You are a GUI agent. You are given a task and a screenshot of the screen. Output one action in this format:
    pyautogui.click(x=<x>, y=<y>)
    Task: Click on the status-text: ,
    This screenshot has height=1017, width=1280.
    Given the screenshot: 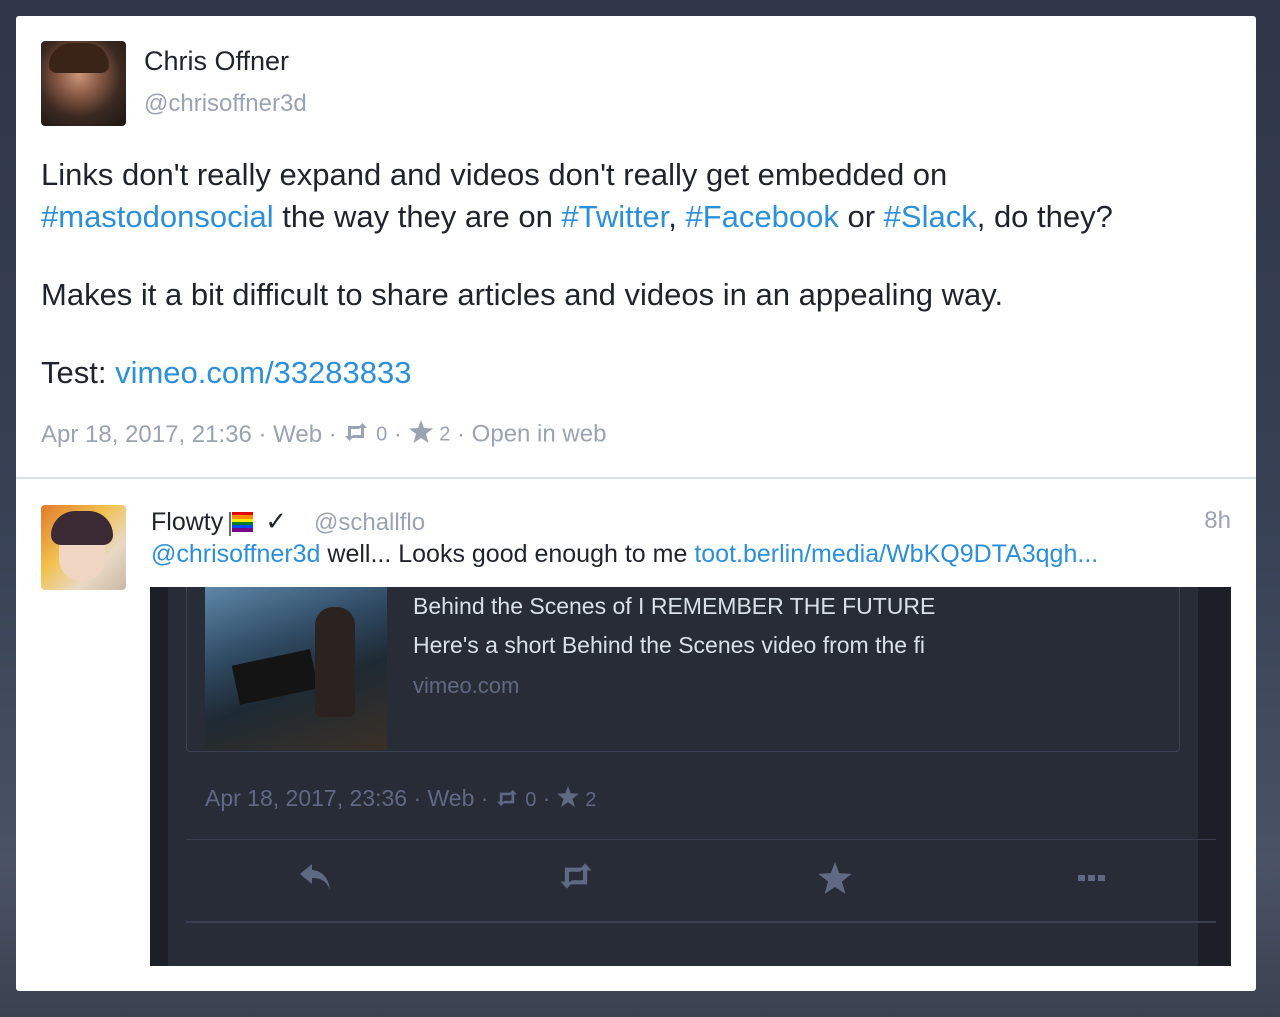 What is the action you would take?
    pyautogui.click(x=677, y=216)
    